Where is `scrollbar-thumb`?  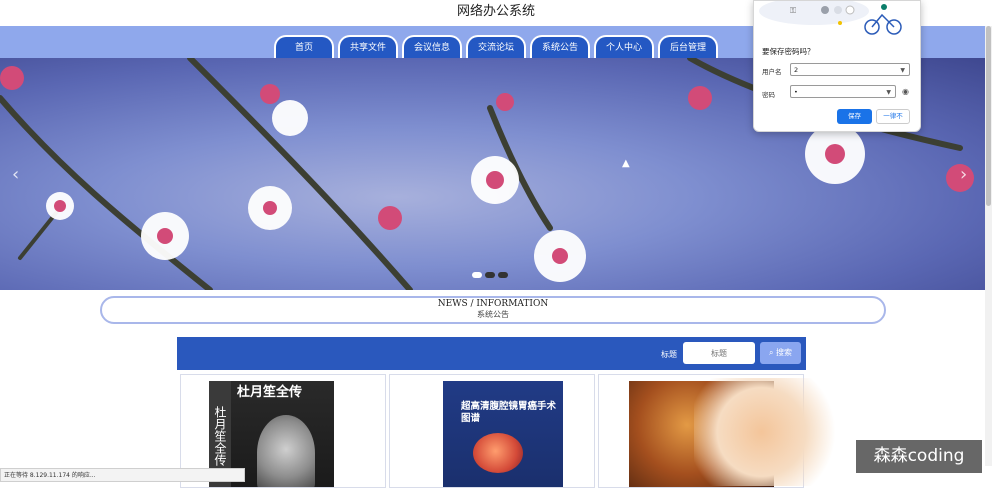
scrollbar-thumb is located at coordinates (988, 116).